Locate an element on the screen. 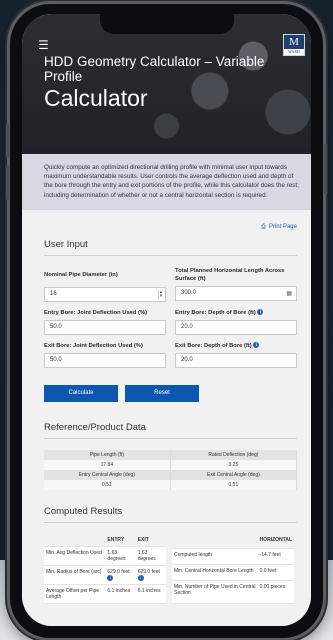  row-label: Computed length is located at coordinates (215, 557).